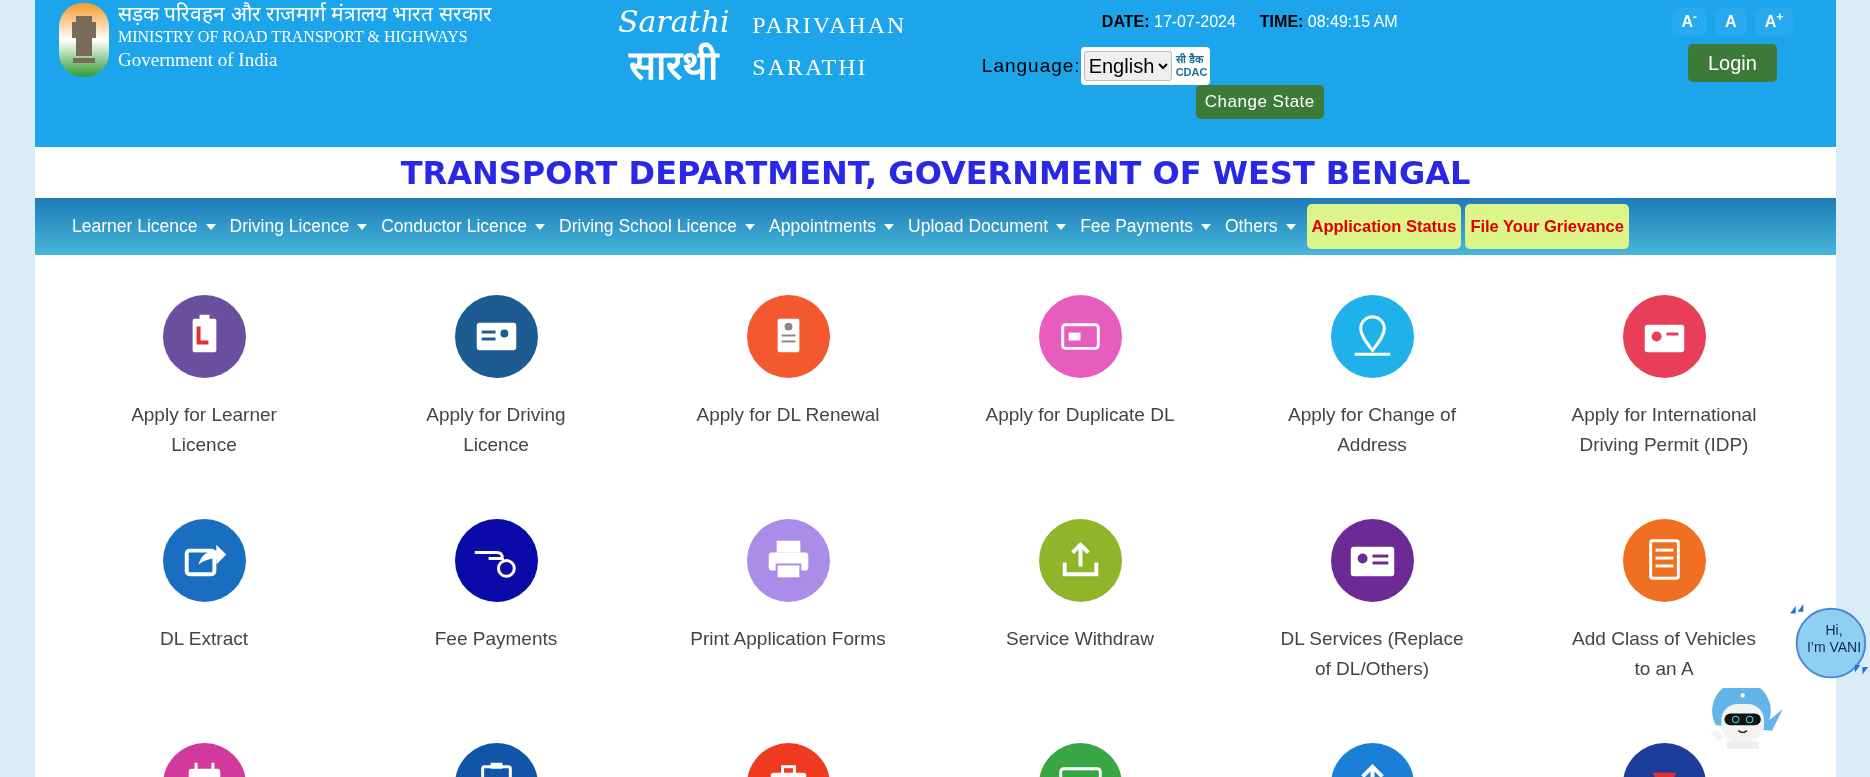  I want to click on service-link: Service Withdraw, so click(1080, 654).